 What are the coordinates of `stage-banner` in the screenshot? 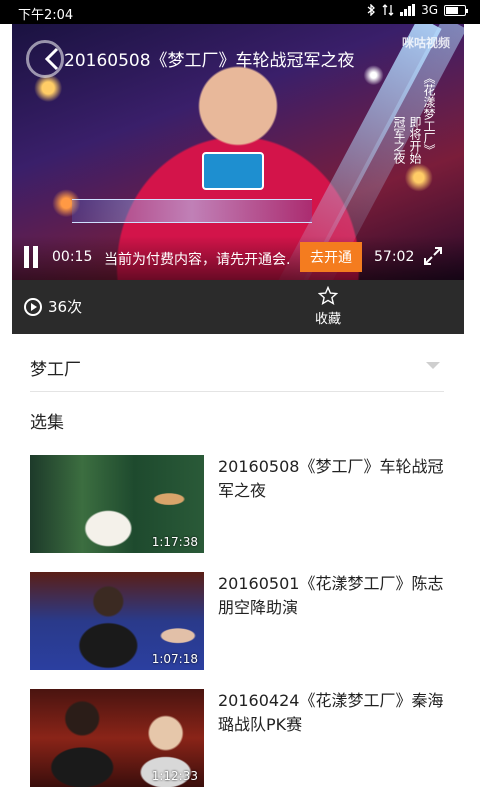 It's located at (192, 211).